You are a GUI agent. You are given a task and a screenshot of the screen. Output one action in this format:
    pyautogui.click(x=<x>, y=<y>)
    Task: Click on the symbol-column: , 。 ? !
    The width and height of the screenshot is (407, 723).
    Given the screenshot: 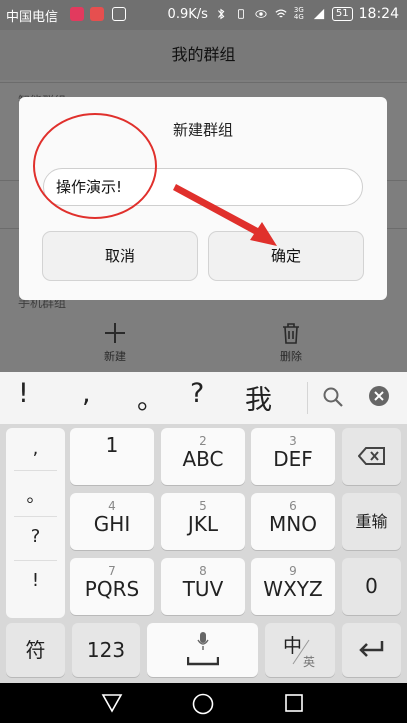 What is the action you would take?
    pyautogui.click(x=35, y=523)
    